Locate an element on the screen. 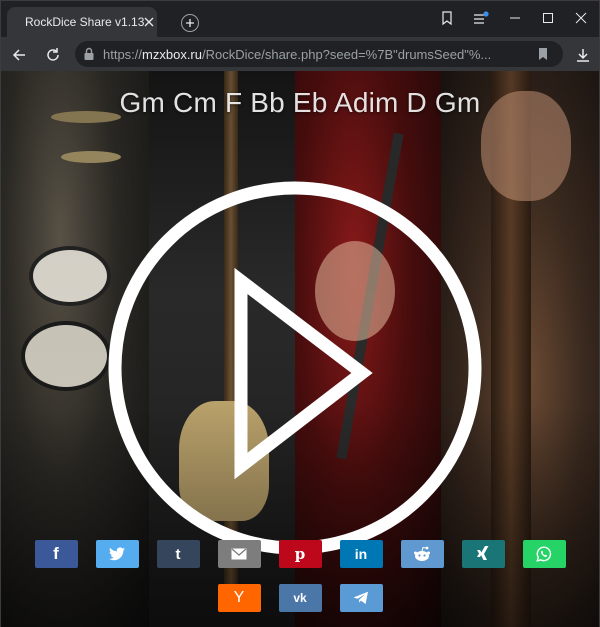  pinterest-share-button: p is located at coordinates (300, 554).